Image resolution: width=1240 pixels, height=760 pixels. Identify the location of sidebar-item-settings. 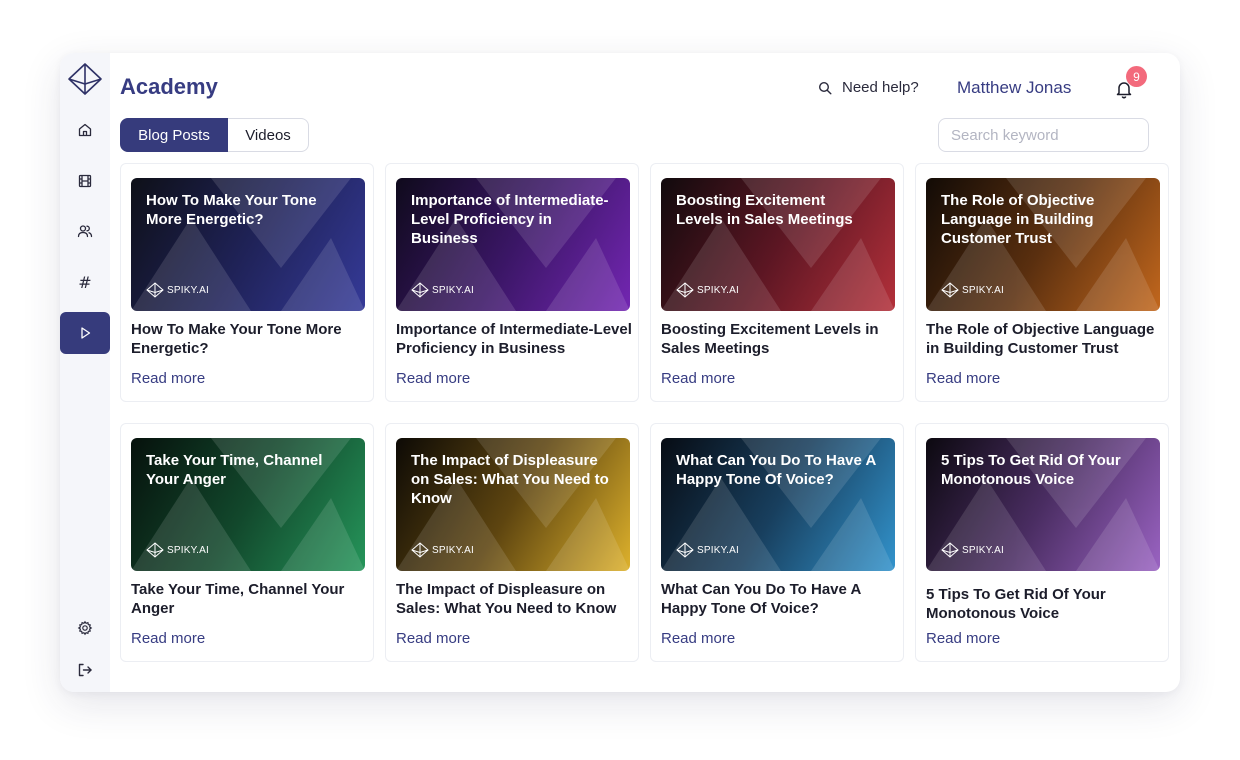
(85, 628).